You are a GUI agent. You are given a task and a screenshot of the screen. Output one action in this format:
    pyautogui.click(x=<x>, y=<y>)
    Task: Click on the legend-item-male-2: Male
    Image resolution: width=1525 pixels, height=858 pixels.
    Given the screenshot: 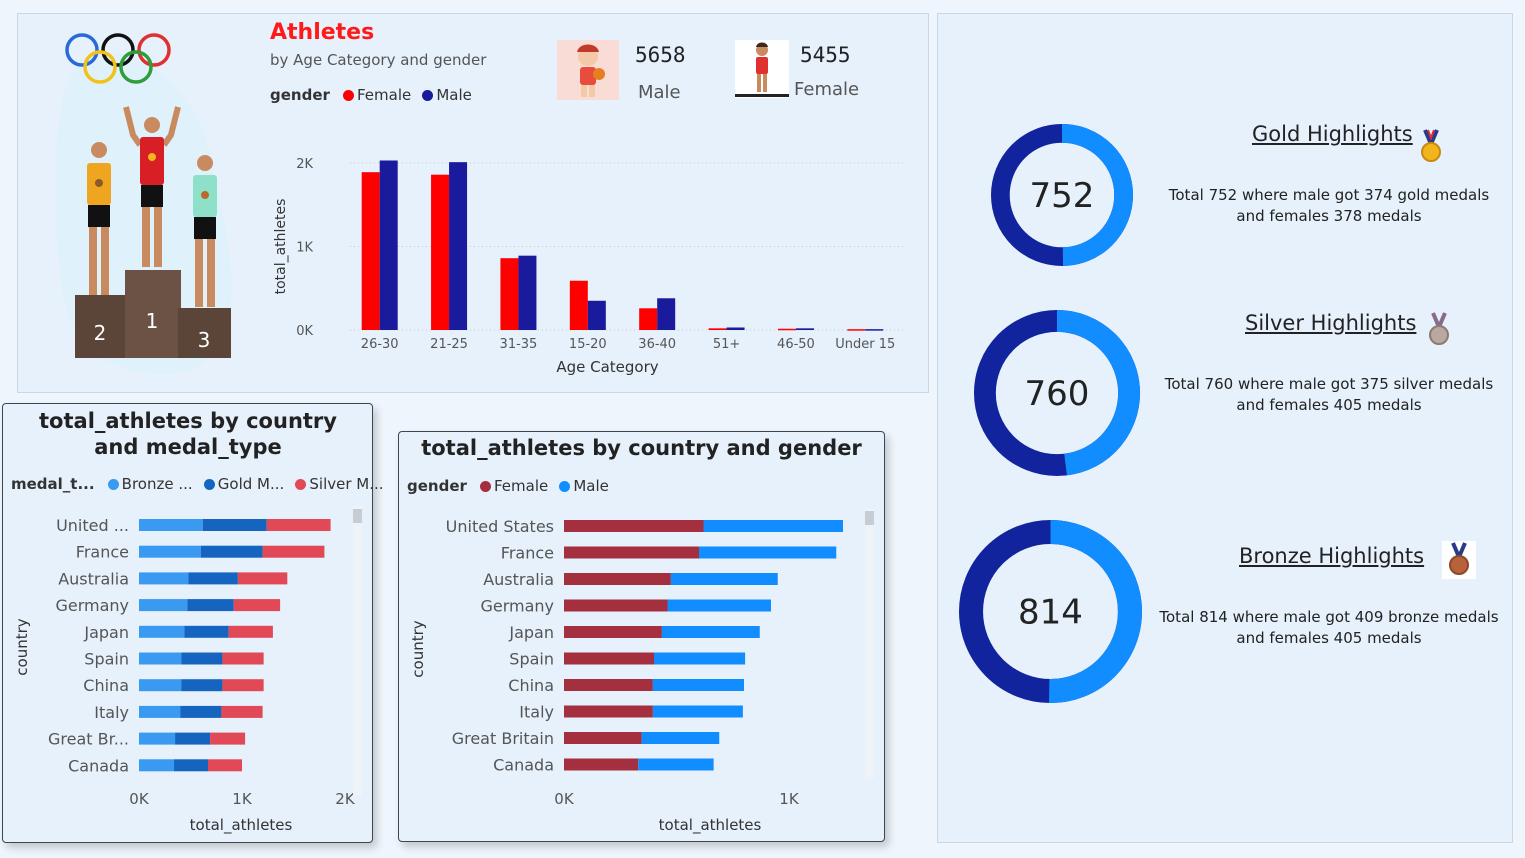 What is the action you would take?
    pyautogui.click(x=584, y=486)
    